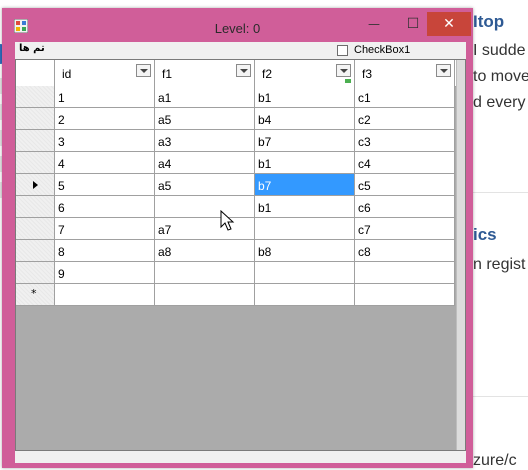 The height and width of the screenshot is (470, 528). I want to click on table-row: 4 a4 b1 c4, so click(236, 163).